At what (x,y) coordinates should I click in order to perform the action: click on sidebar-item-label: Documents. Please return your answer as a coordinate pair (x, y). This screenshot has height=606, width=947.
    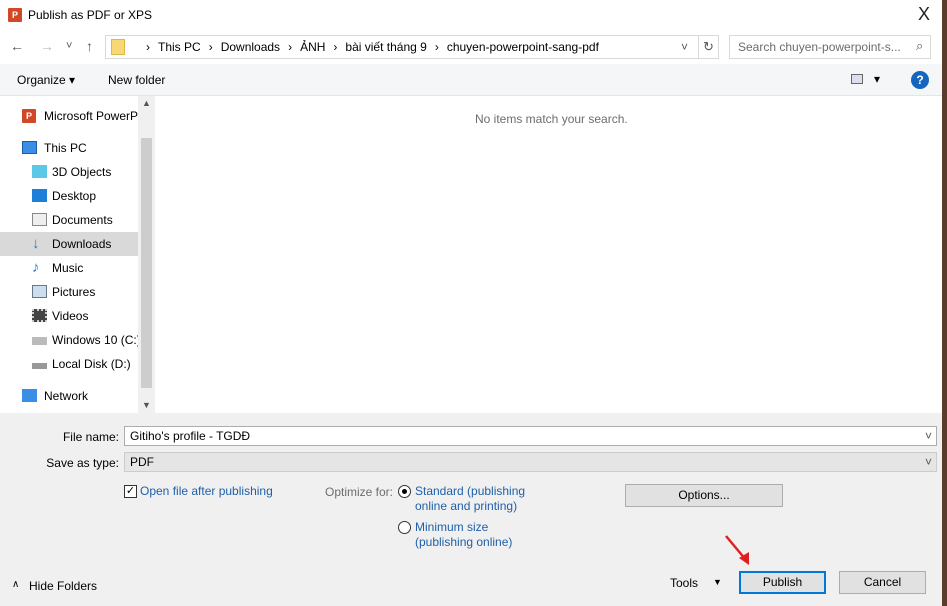
    Looking at the image, I should click on (82, 220).